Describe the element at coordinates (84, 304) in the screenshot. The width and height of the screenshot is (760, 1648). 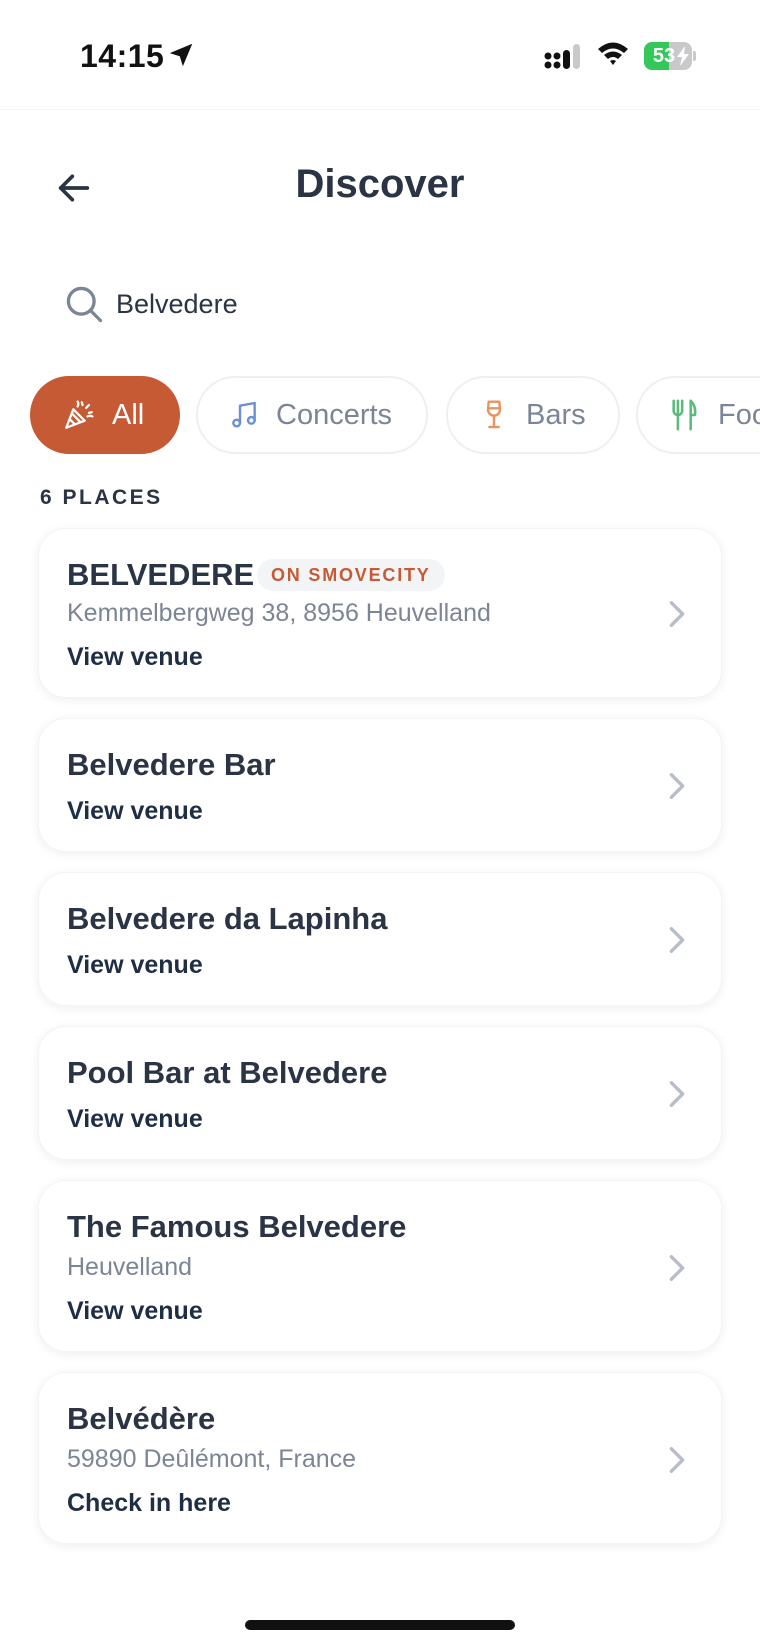
I see `search-icon` at that location.